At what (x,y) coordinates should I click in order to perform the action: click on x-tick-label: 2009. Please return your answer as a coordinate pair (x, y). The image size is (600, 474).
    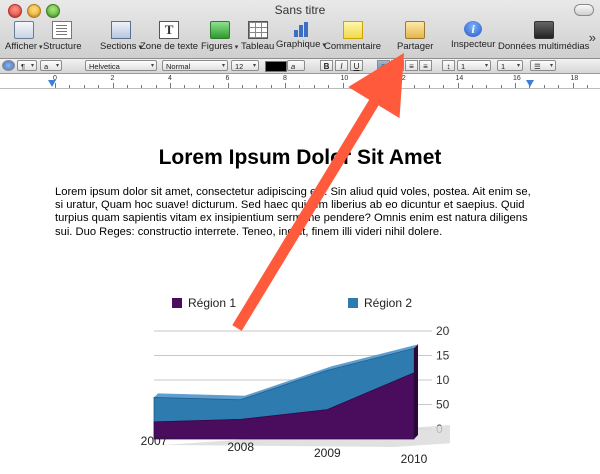
    Looking at the image, I should click on (327, 453).